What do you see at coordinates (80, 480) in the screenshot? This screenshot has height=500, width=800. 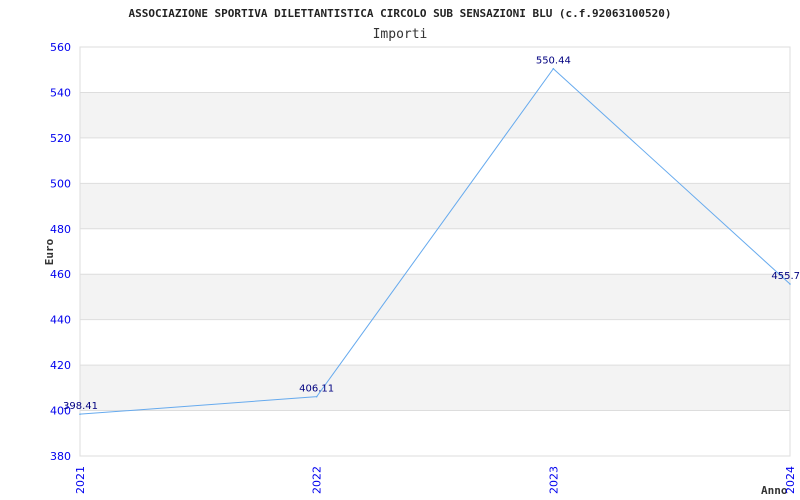 I see `x-tick-label: 2021` at bounding box center [80, 480].